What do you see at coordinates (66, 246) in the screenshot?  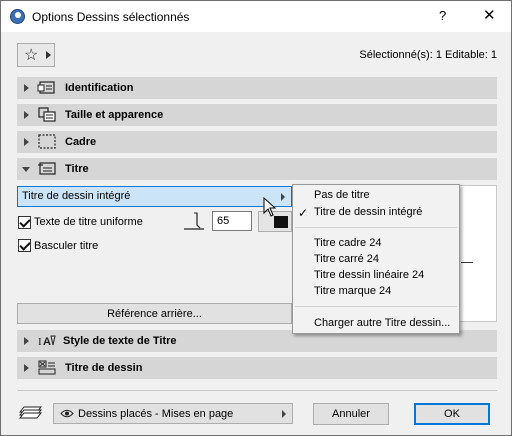 I see `flip-title-label: Basculer titre` at bounding box center [66, 246].